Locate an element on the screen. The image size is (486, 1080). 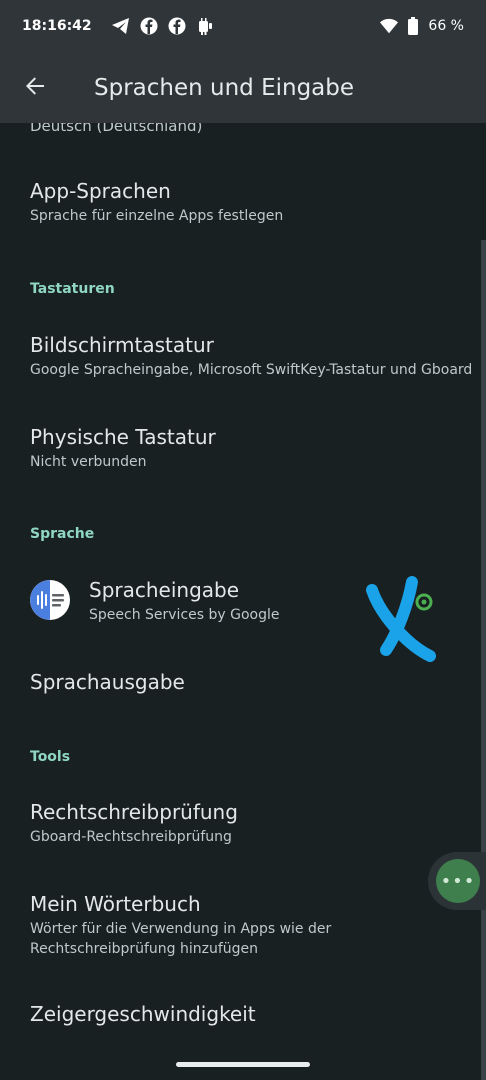
more-dots-icon: ••• is located at coordinates (458, 881).